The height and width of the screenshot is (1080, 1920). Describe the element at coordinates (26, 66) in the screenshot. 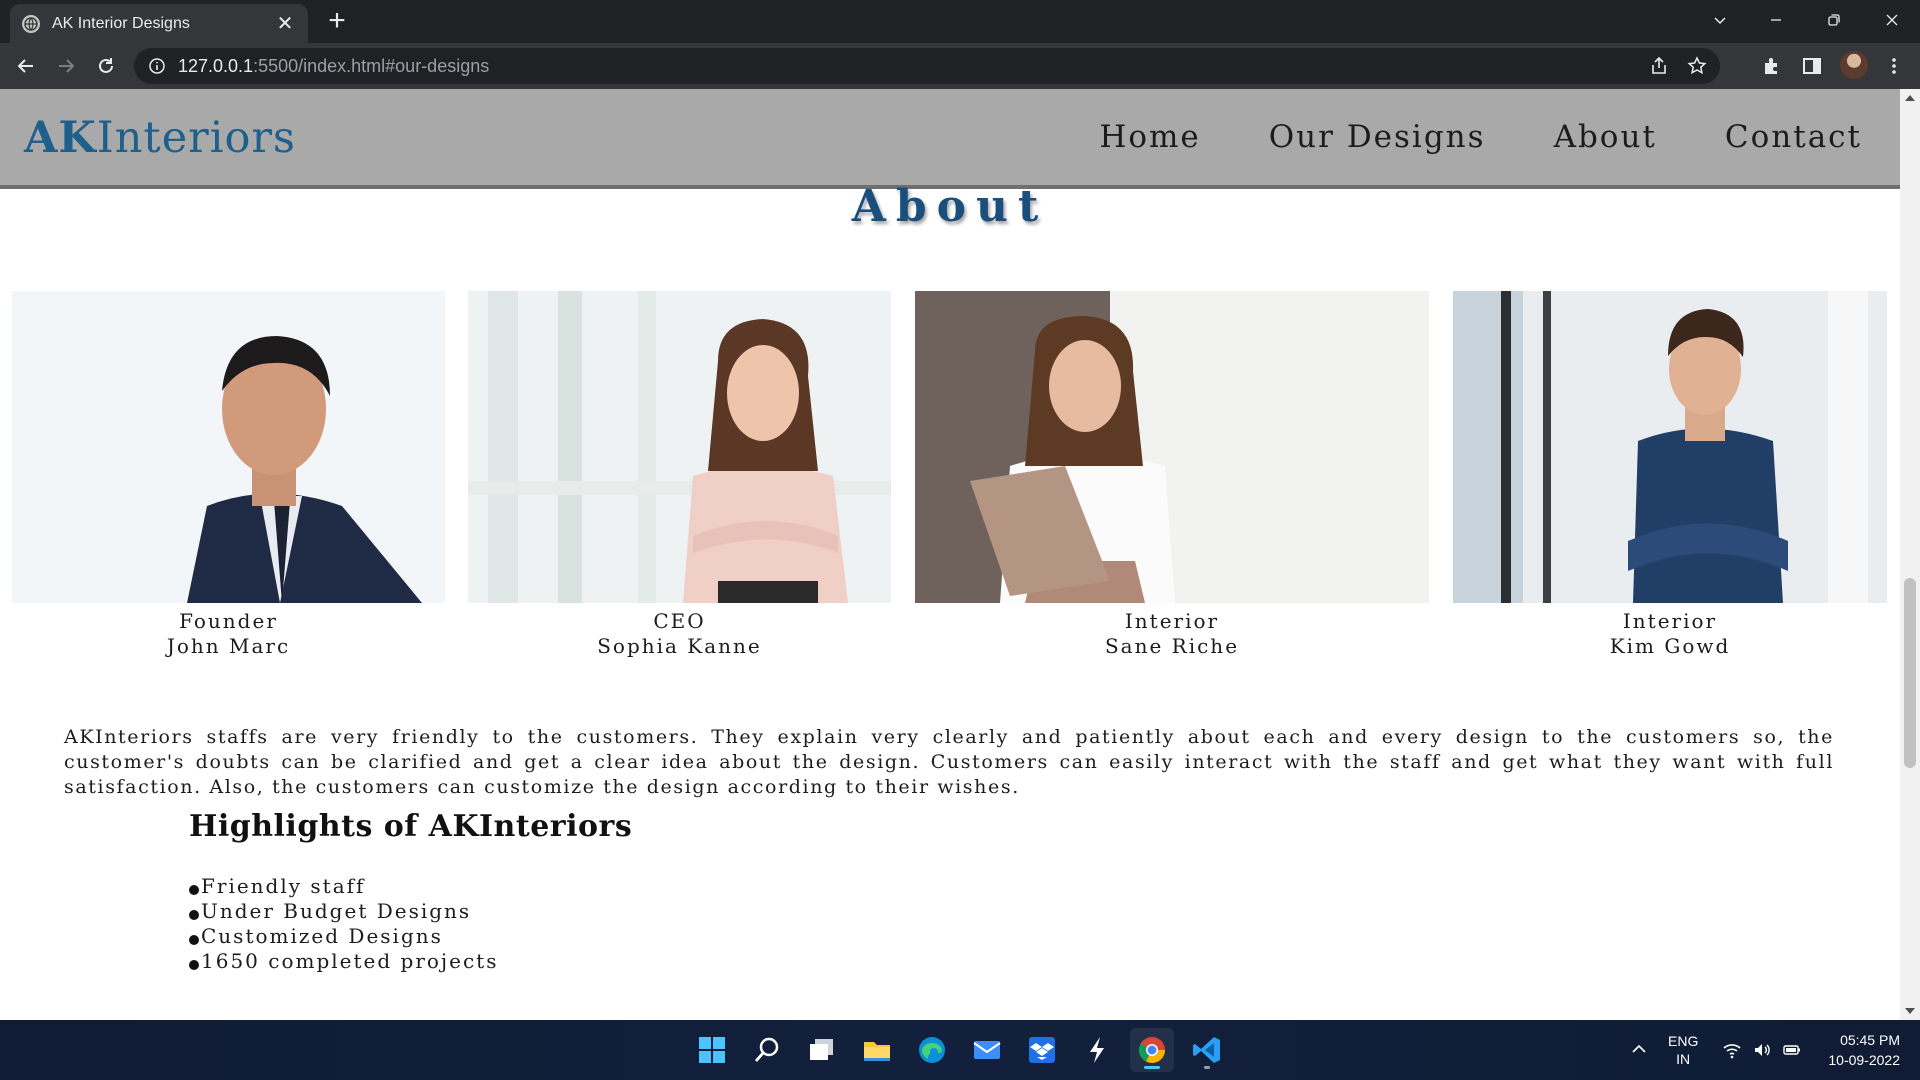

I see `back-arrow-icon` at that location.